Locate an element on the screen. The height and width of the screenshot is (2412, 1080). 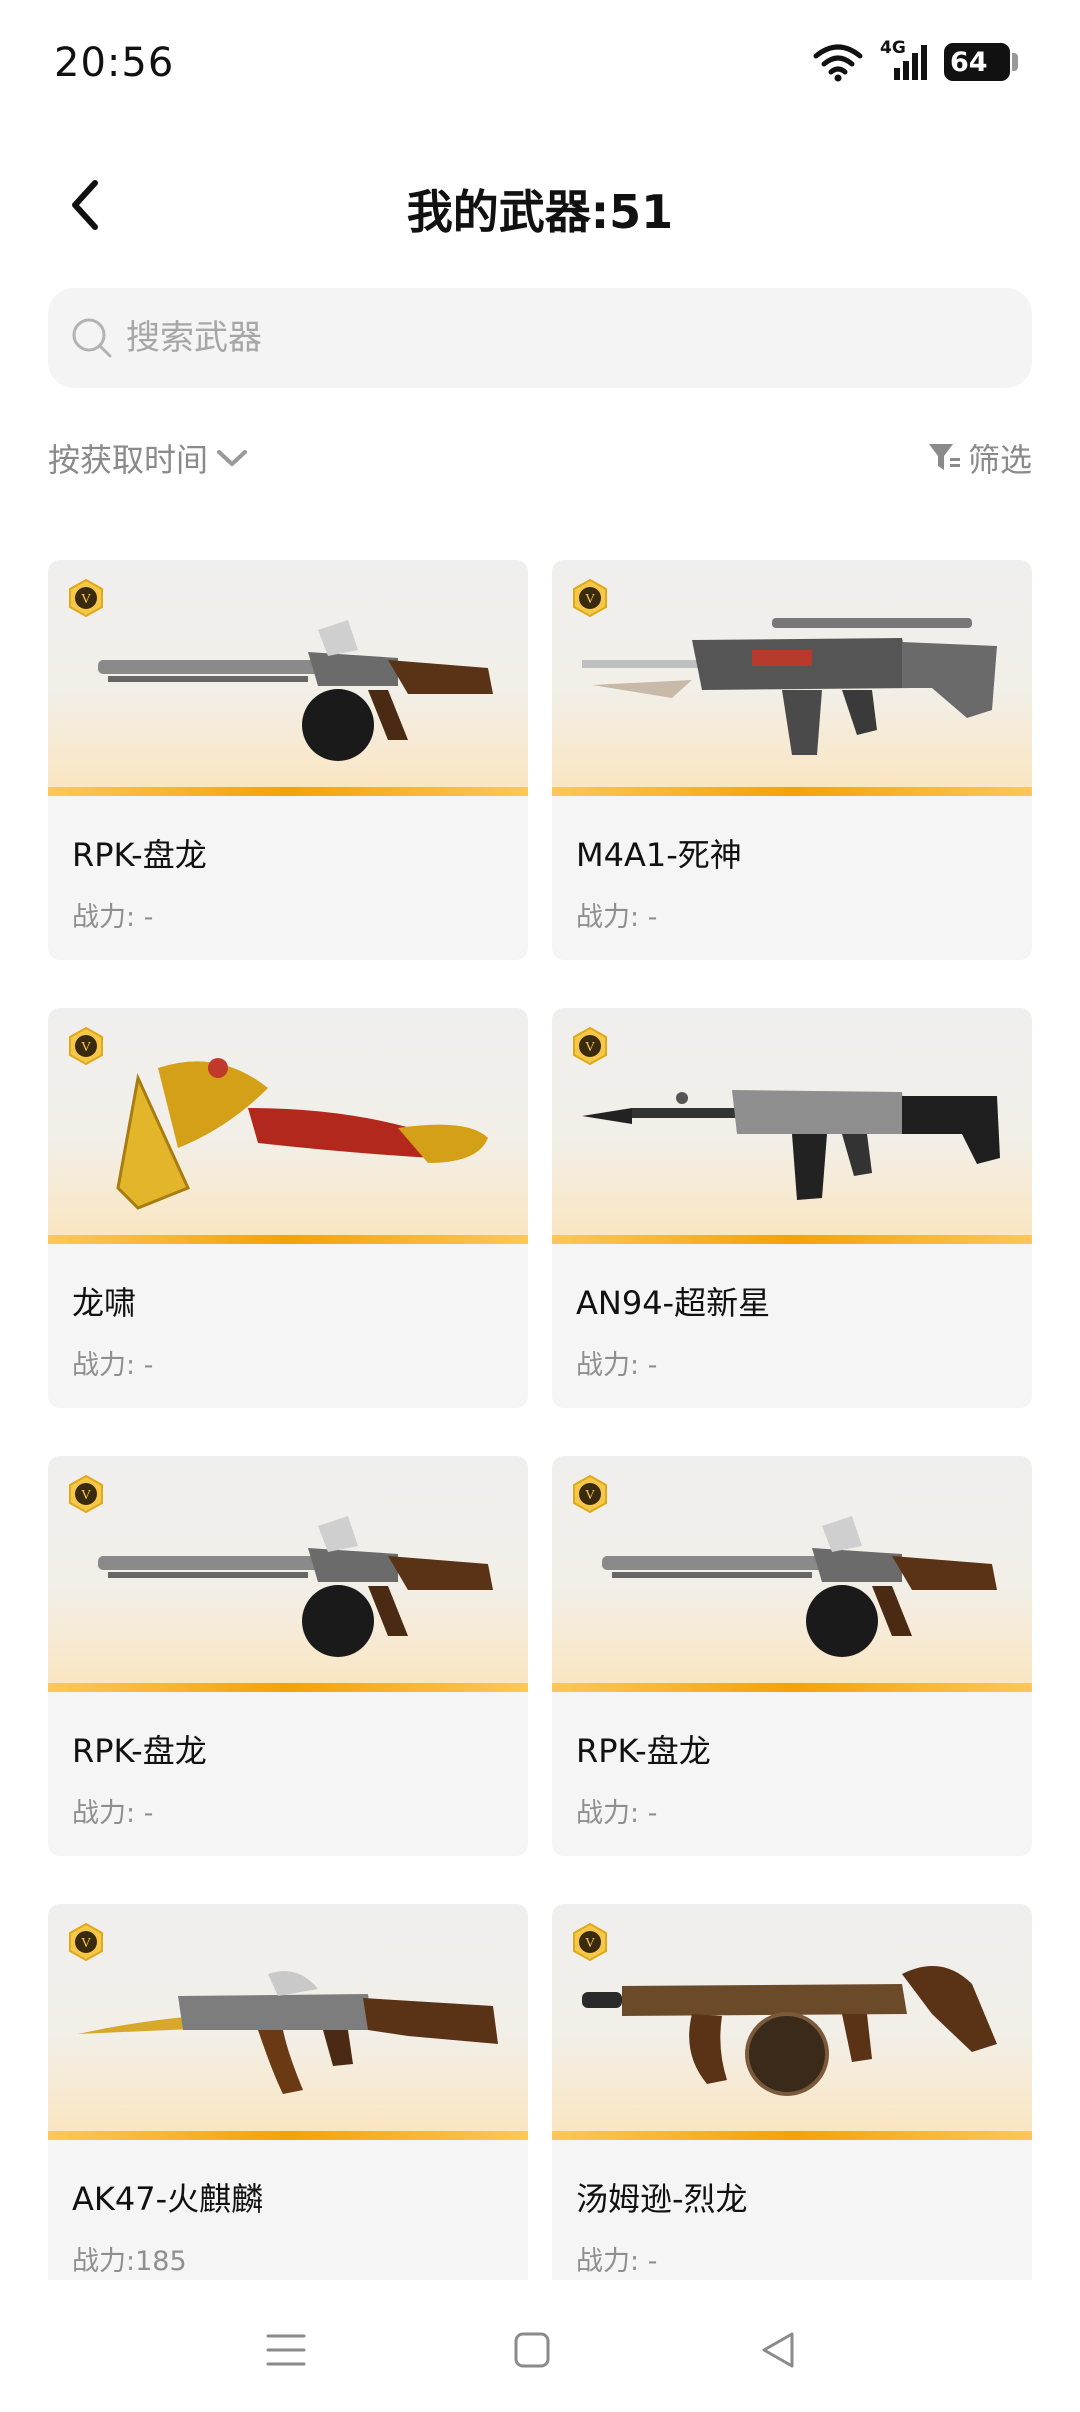
weapon-card: V AN94-超新星 战力: - is located at coordinates (792, 1208).